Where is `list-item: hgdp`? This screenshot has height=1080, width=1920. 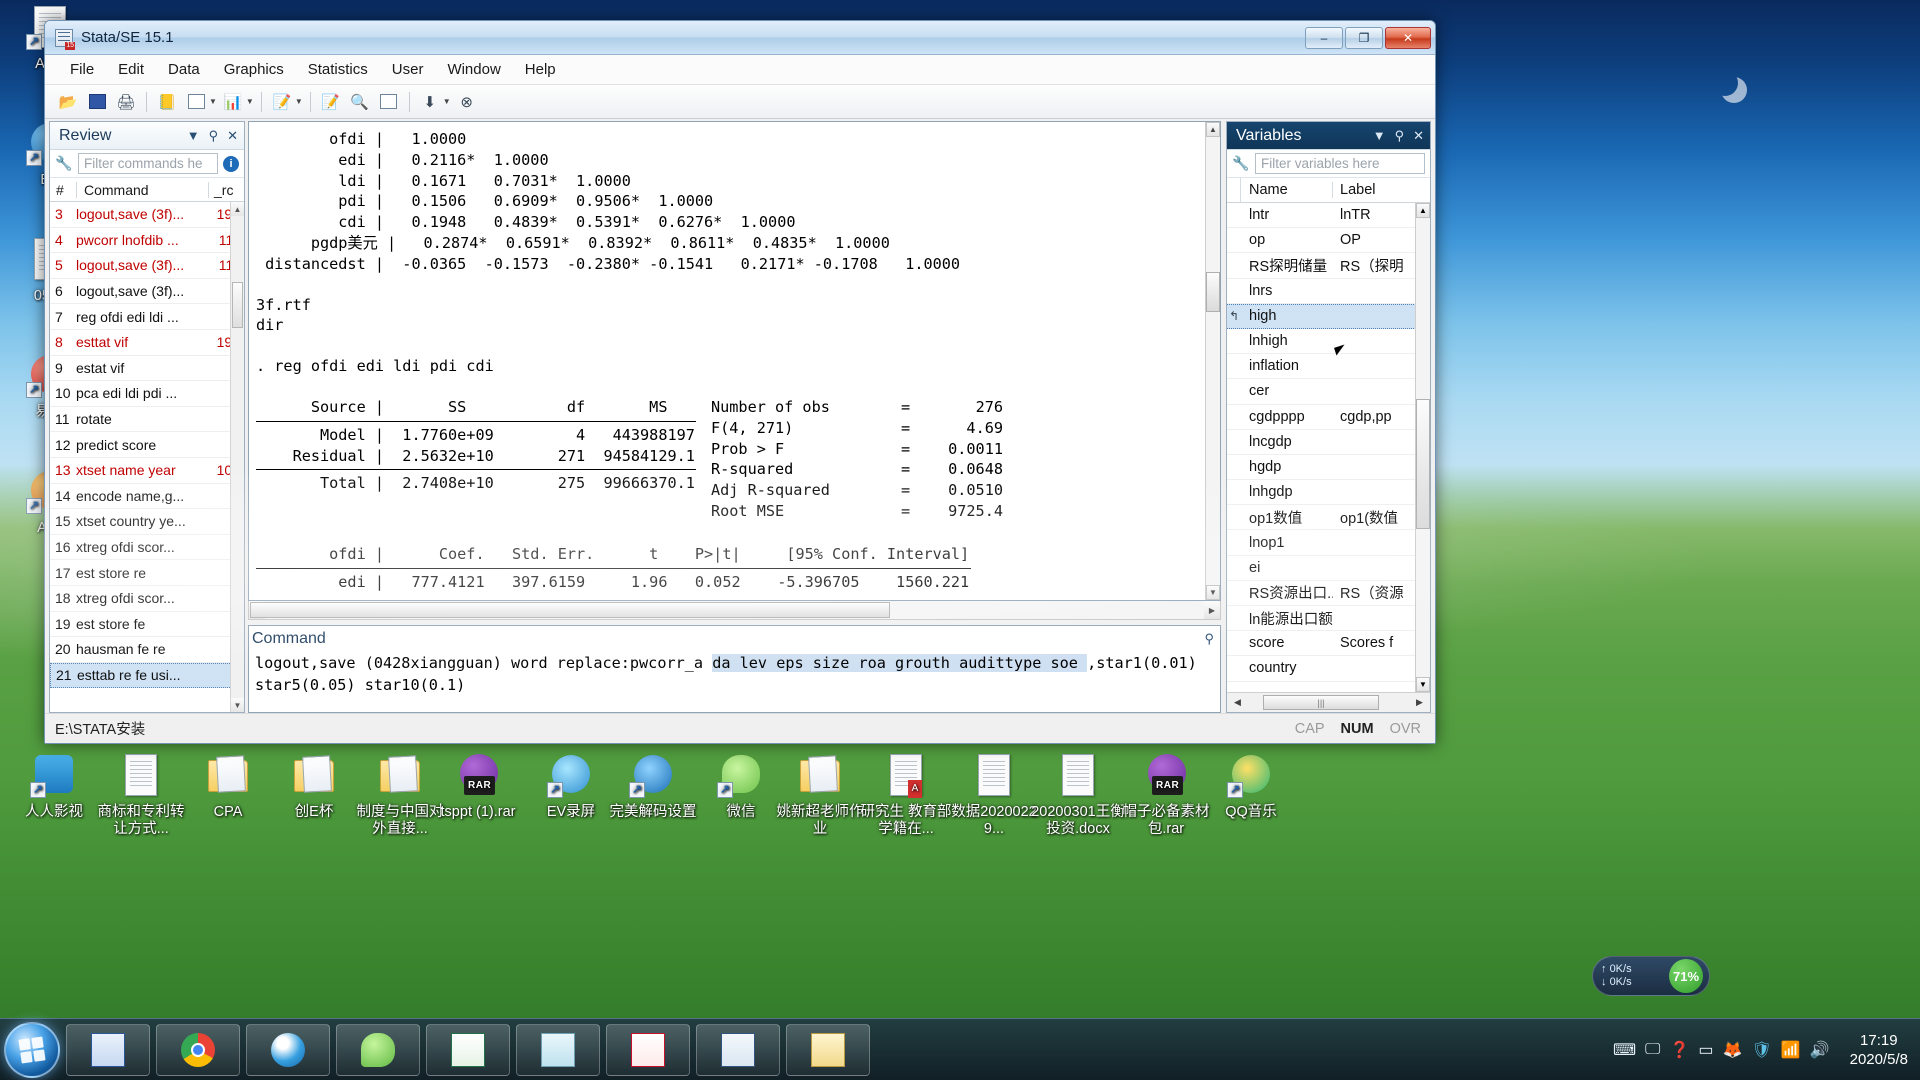
list-item: hgdp is located at coordinates (1328, 468).